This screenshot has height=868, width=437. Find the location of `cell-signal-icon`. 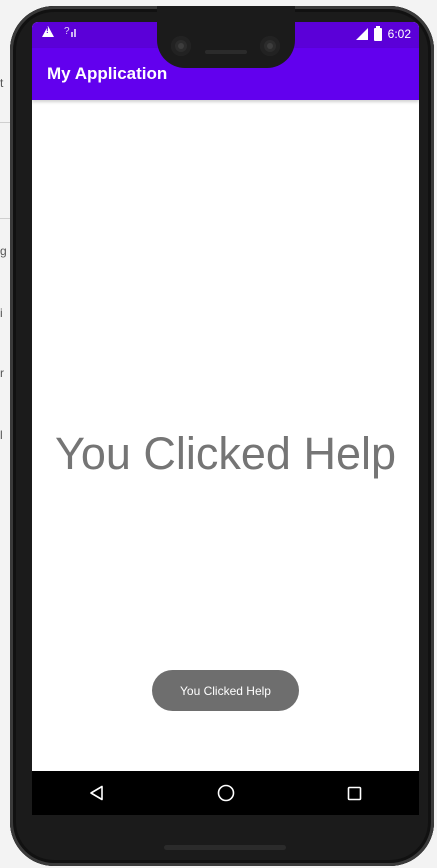

cell-signal-icon is located at coordinates (361, 34).